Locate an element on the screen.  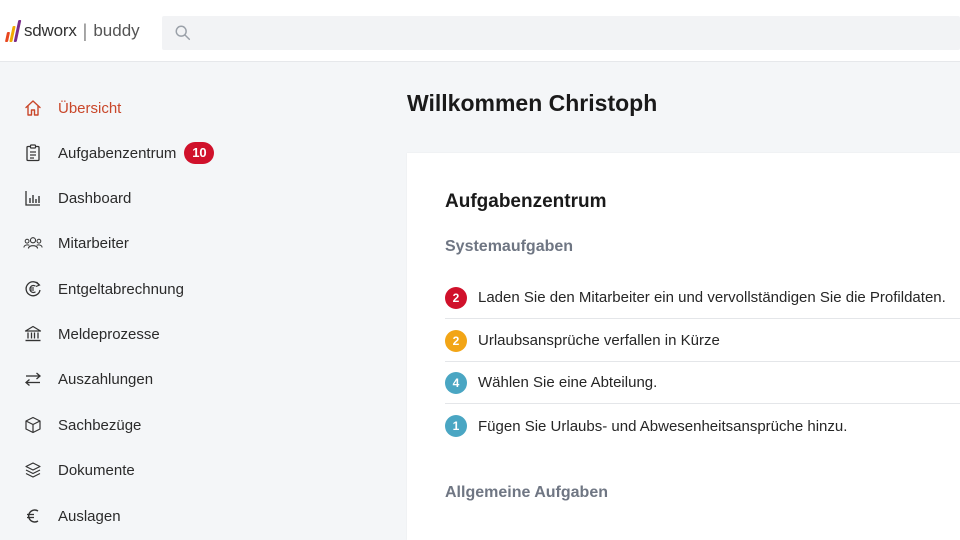
logo-brand-text: sdworx is located at coordinates (50, 30).